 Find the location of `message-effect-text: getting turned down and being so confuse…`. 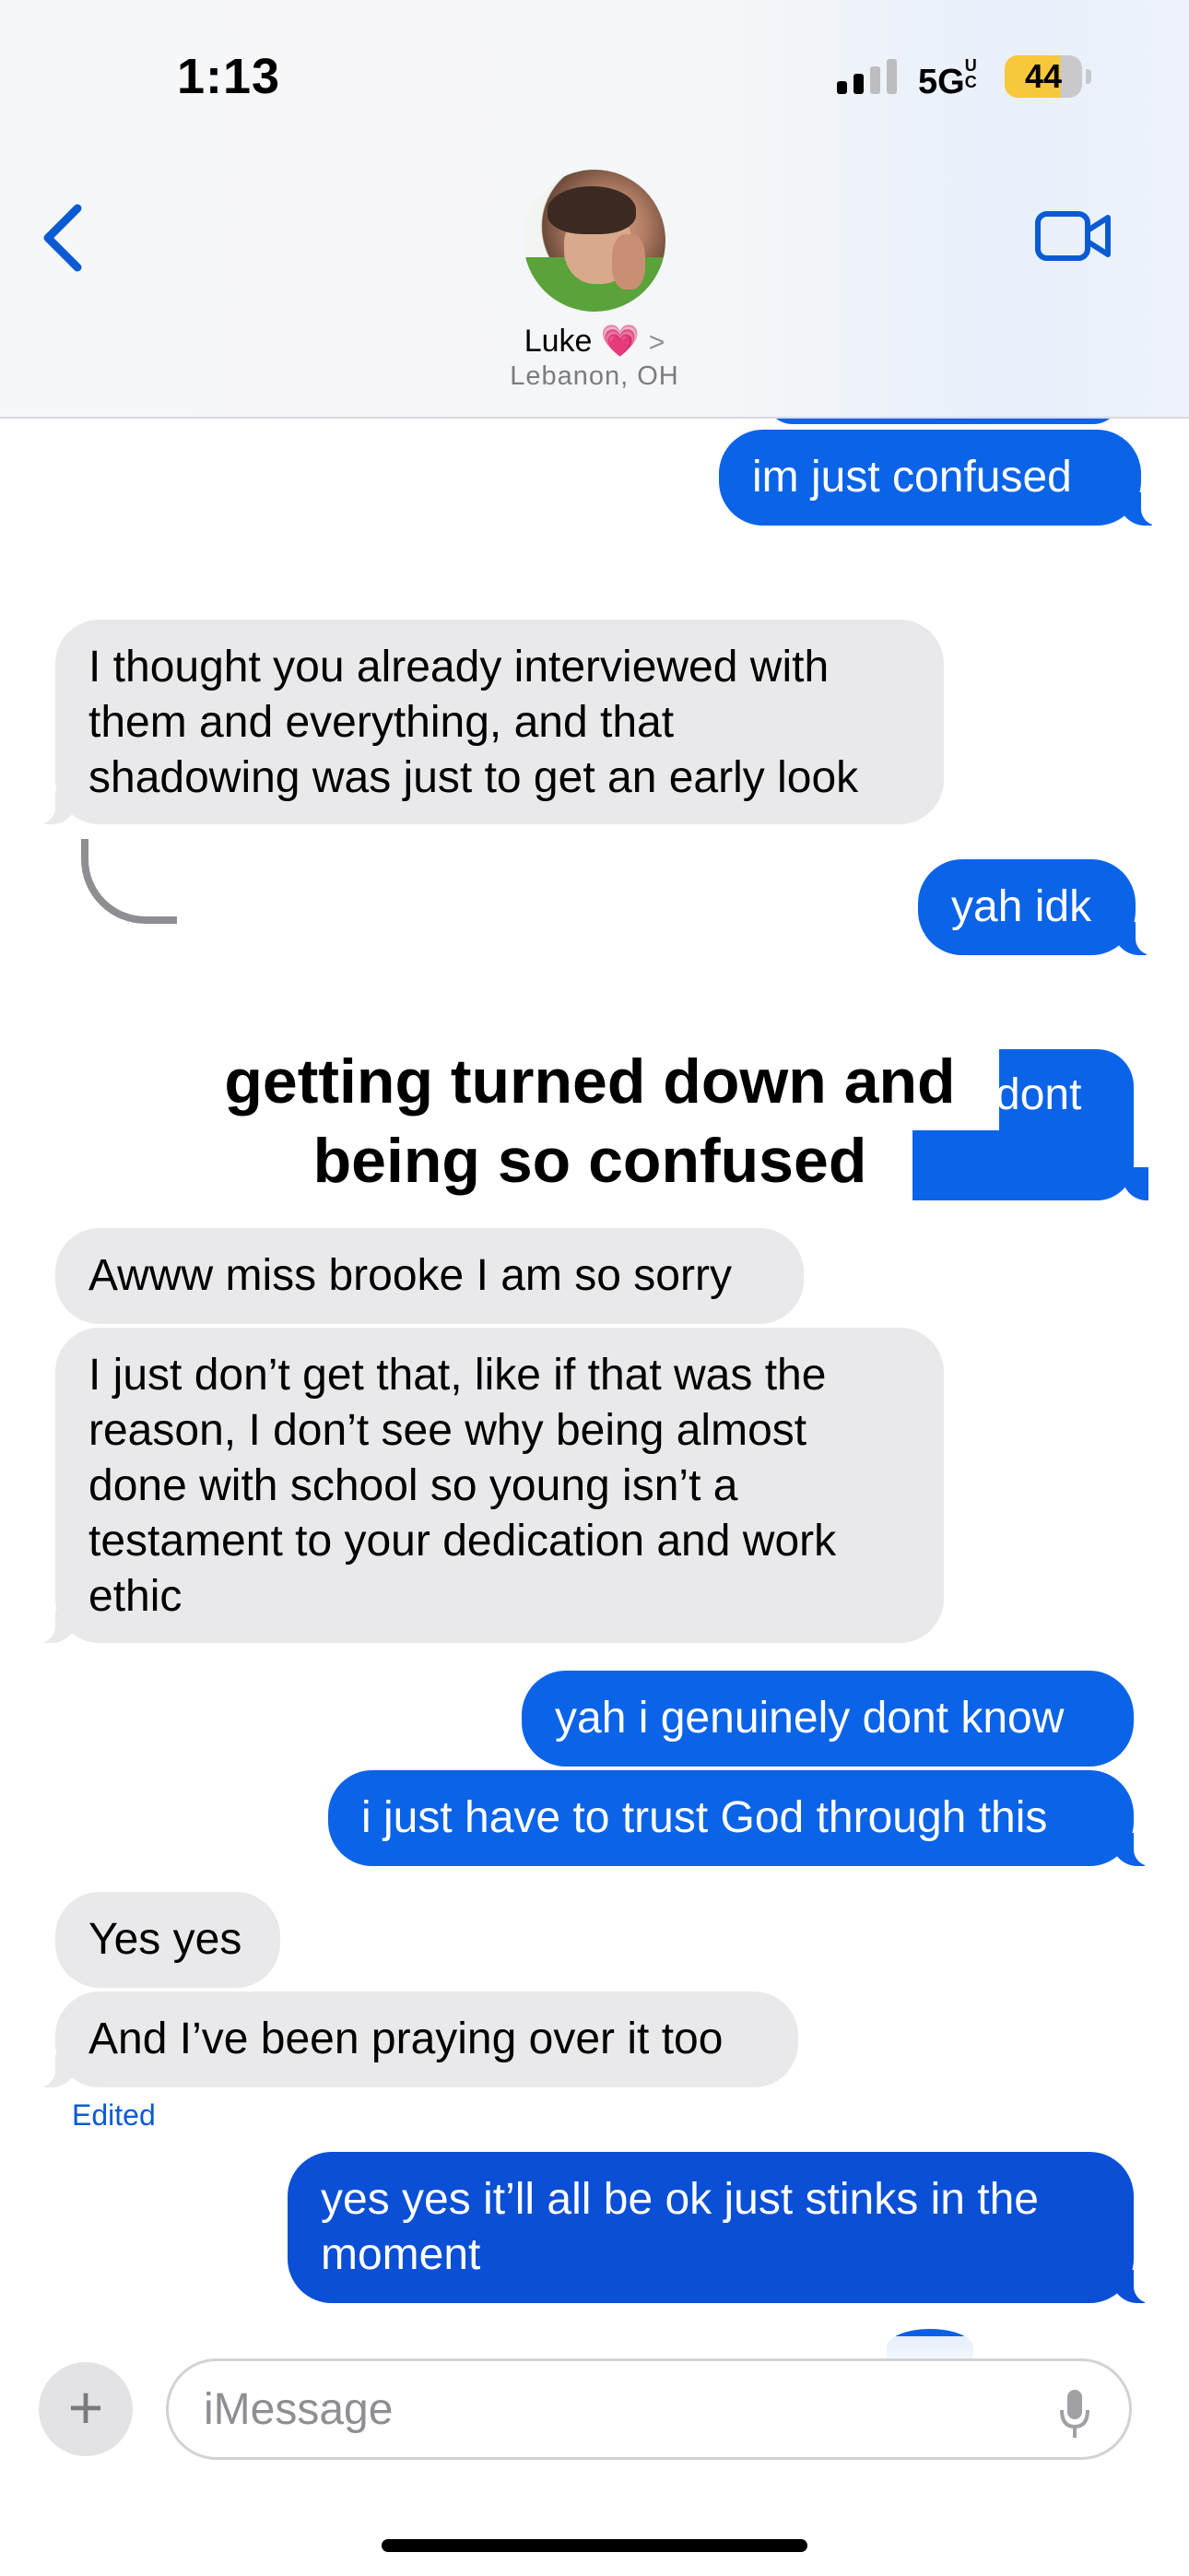

message-effect-text: getting turned down and being so confuse… is located at coordinates (590, 1121).